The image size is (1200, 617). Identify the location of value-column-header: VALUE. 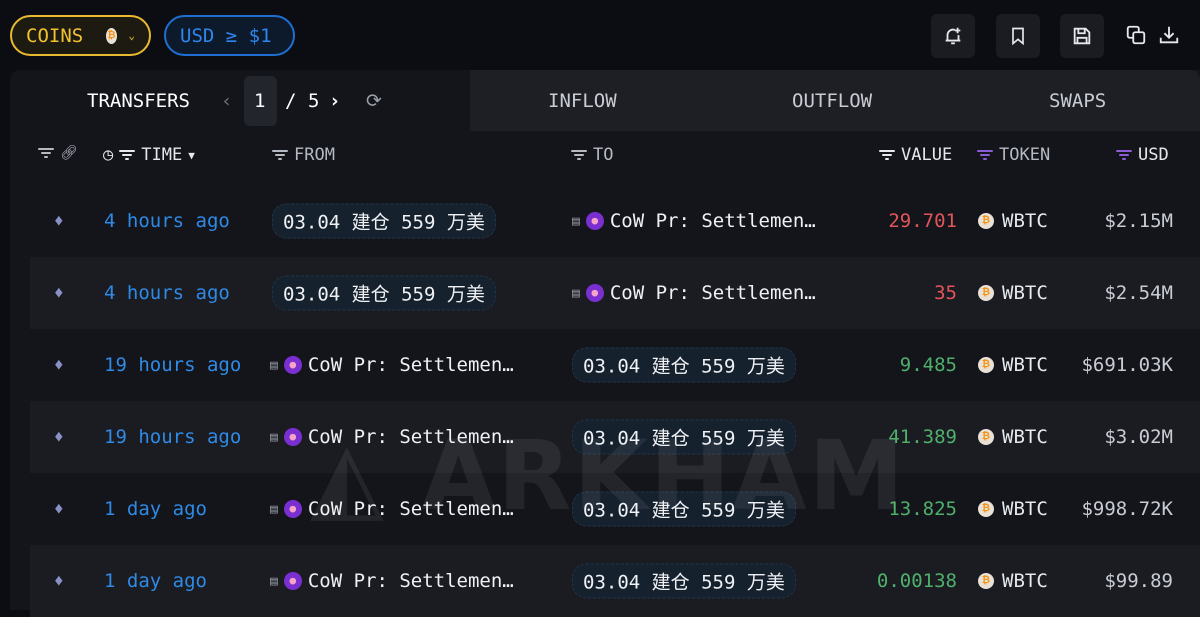
(915, 155).